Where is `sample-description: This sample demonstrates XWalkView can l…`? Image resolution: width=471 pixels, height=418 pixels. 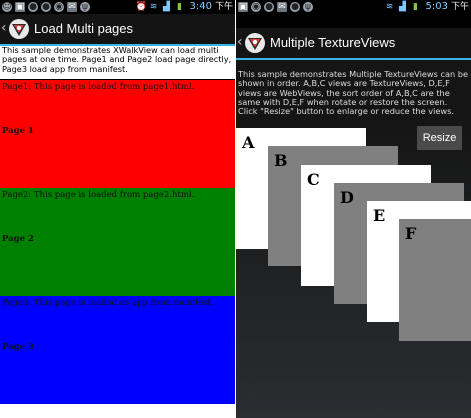
sample-description: This sample demonstrates XWalkView can l… is located at coordinates (117, 62).